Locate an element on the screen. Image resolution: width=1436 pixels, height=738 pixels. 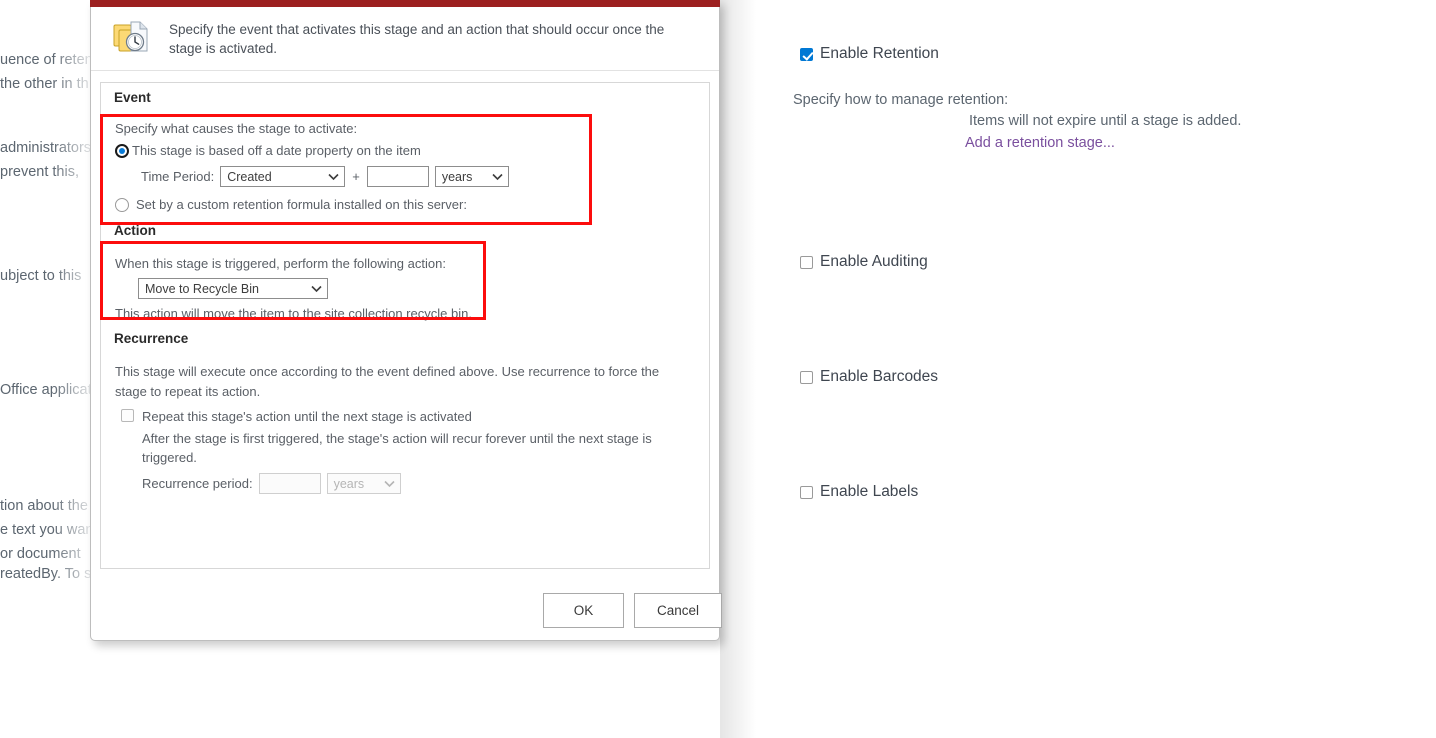
time-period-row: Time Period: Created + years is located at coordinates (363, 176).